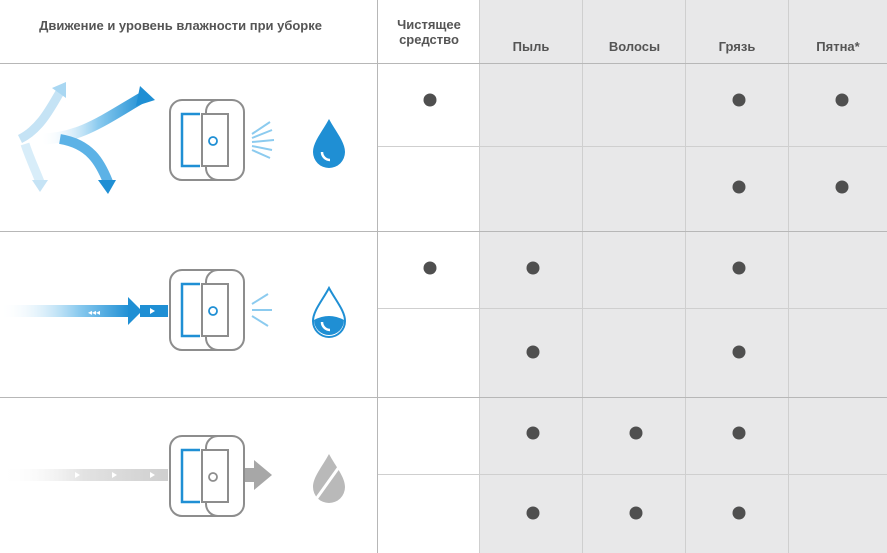  What do you see at coordinates (739, 513) in the screenshot?
I see `dot-dry-sweeping-2-dirt` at bounding box center [739, 513].